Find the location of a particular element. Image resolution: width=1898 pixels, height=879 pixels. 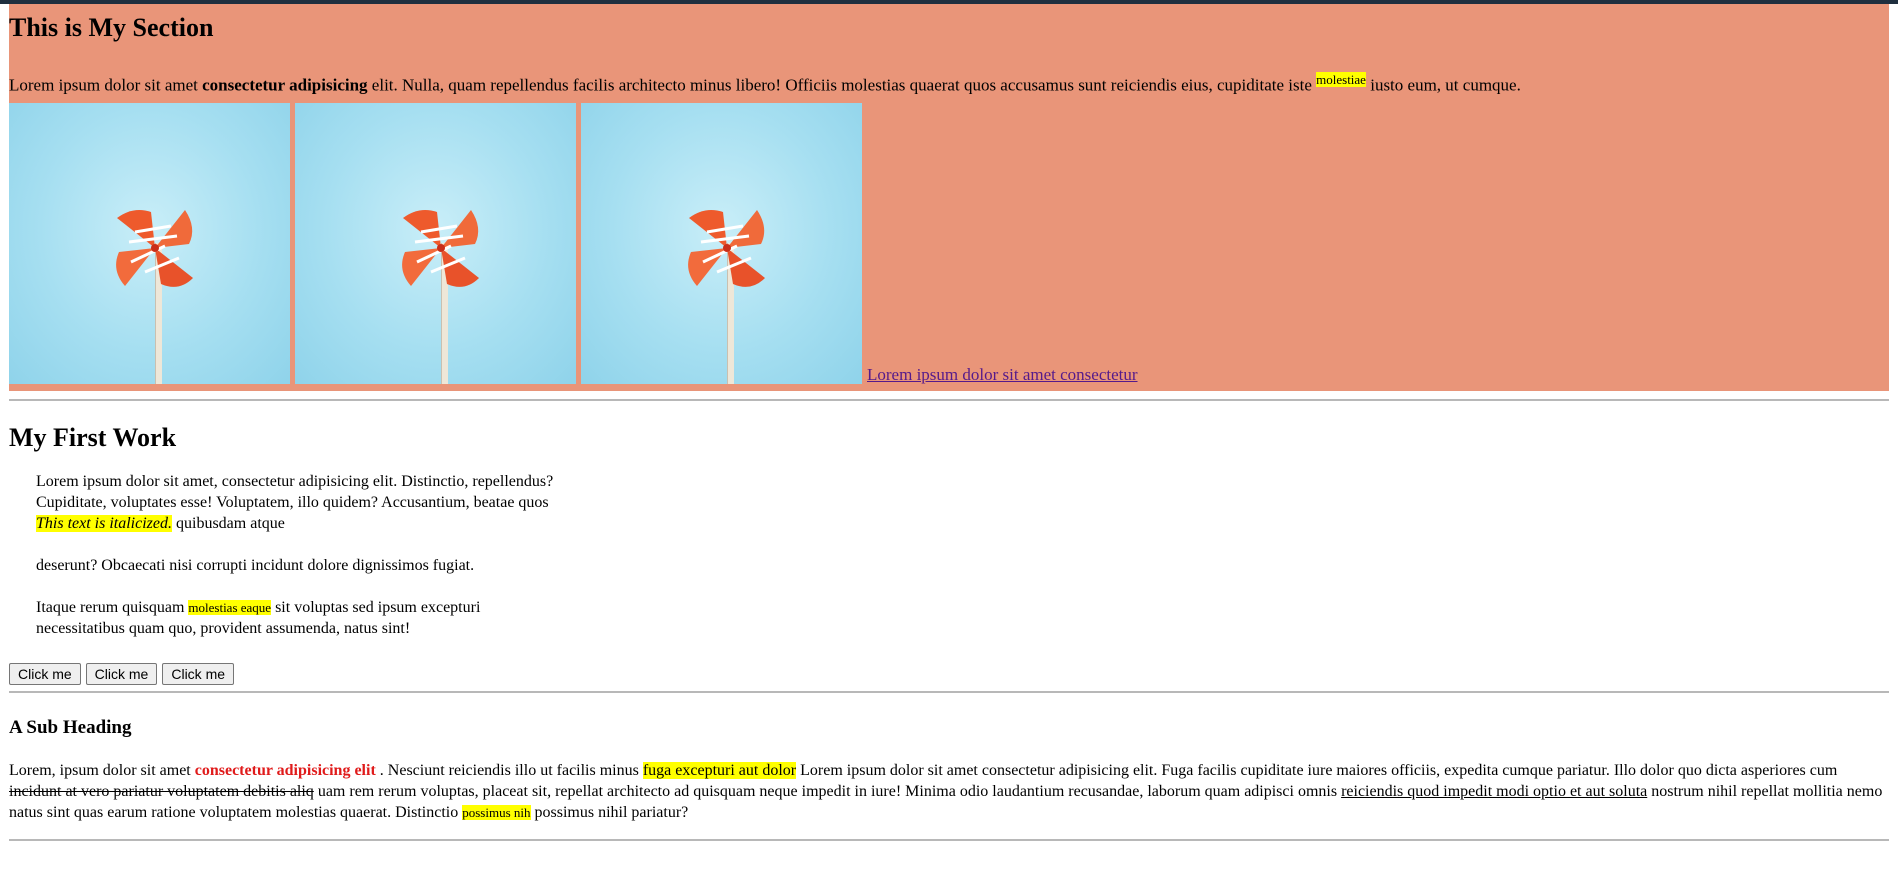

highlighted-text: fuga excepturi aut dolor is located at coordinates (719, 770).